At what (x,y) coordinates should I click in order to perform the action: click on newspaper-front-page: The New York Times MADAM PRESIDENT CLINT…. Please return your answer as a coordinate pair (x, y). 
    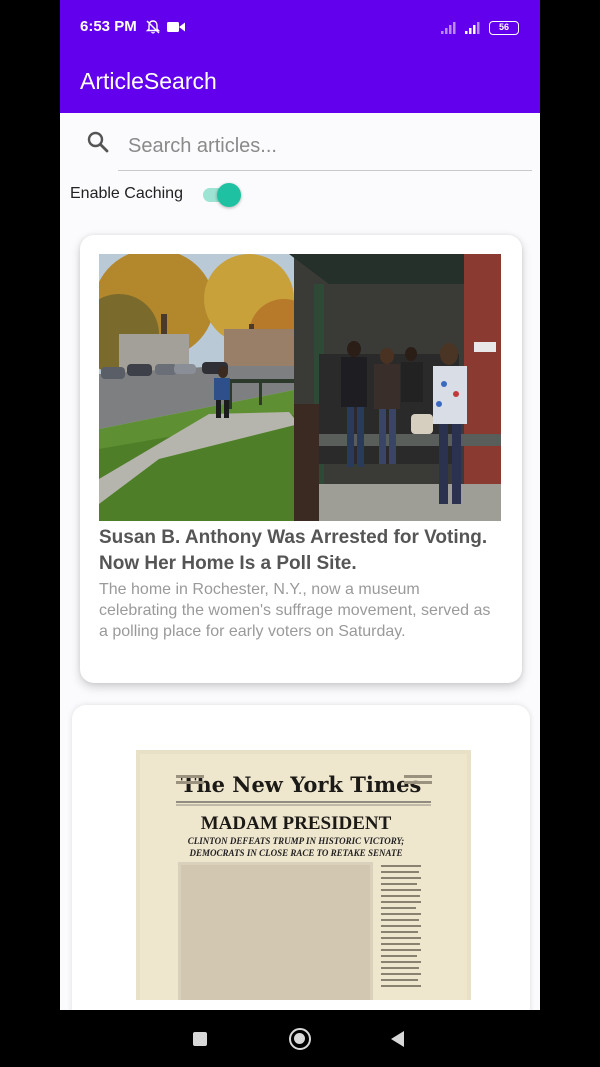
    Looking at the image, I should click on (303, 875).